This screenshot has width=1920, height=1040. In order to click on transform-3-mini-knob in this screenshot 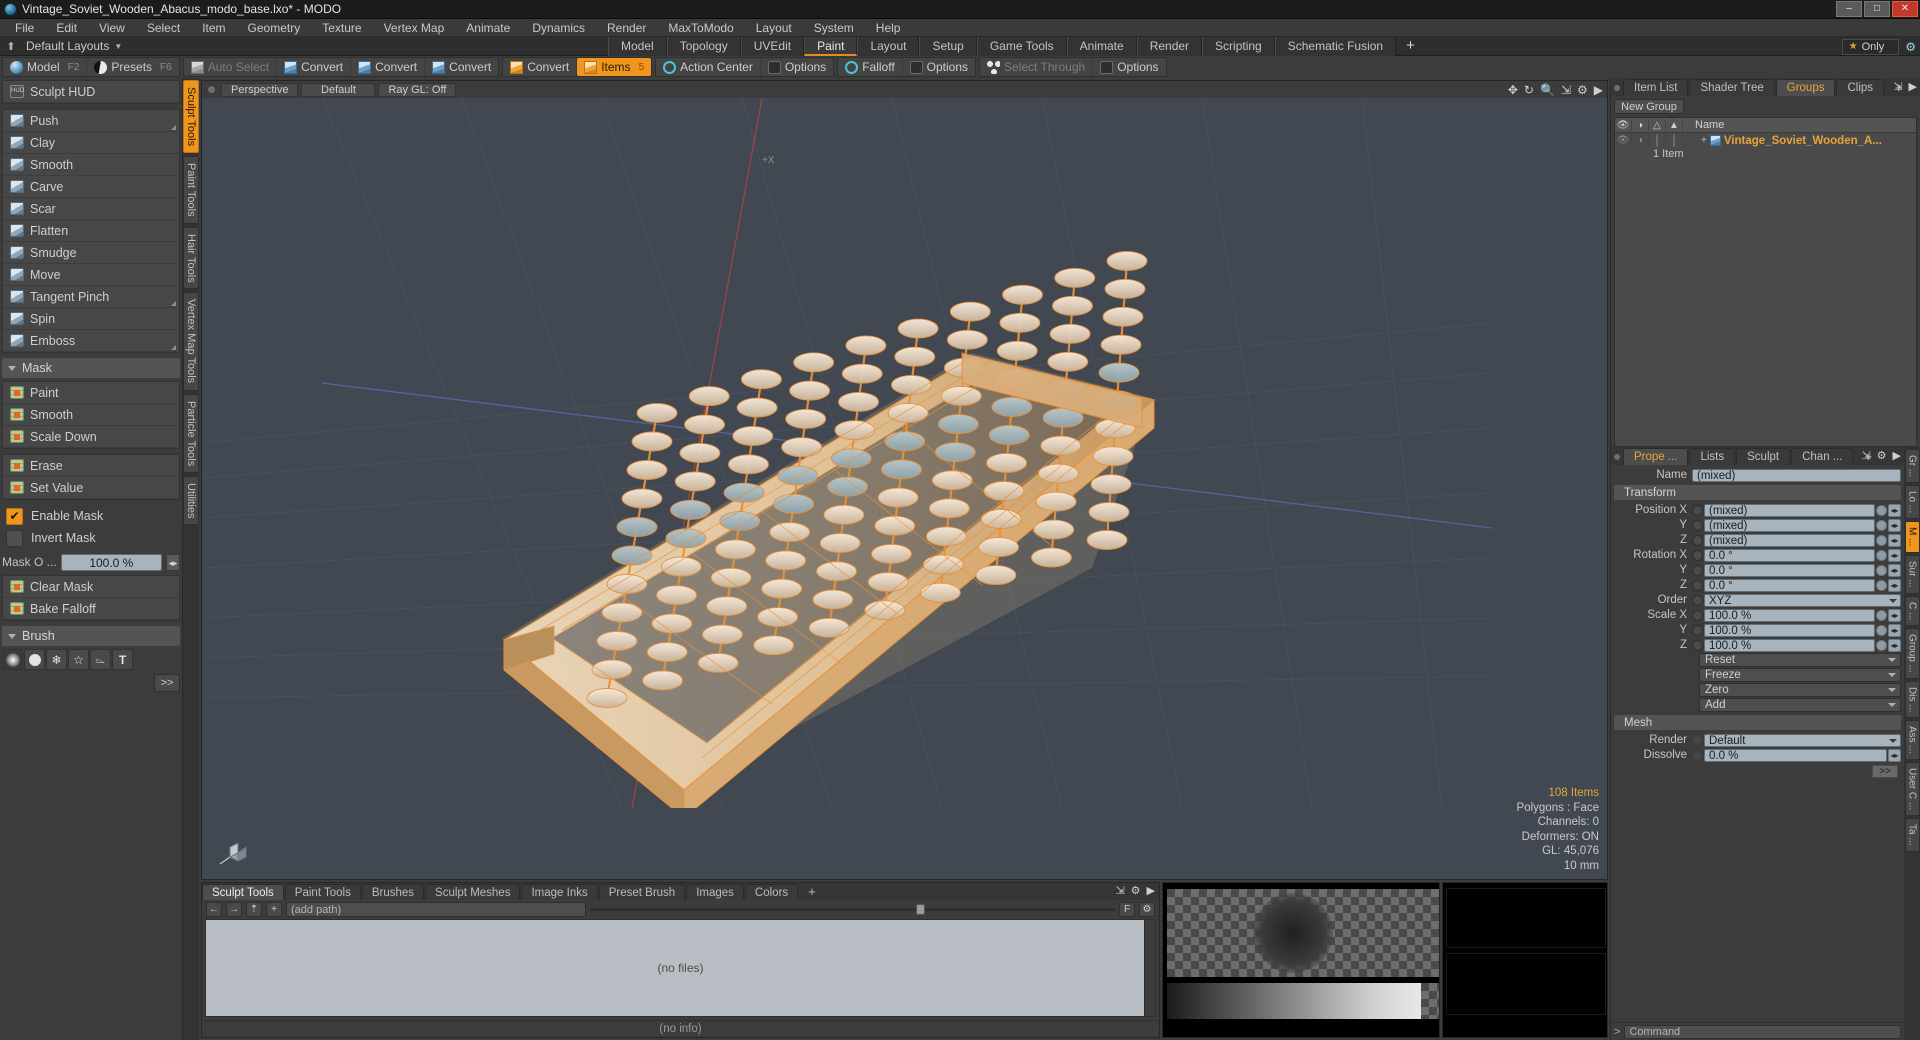, I will do `click(1881, 555)`.